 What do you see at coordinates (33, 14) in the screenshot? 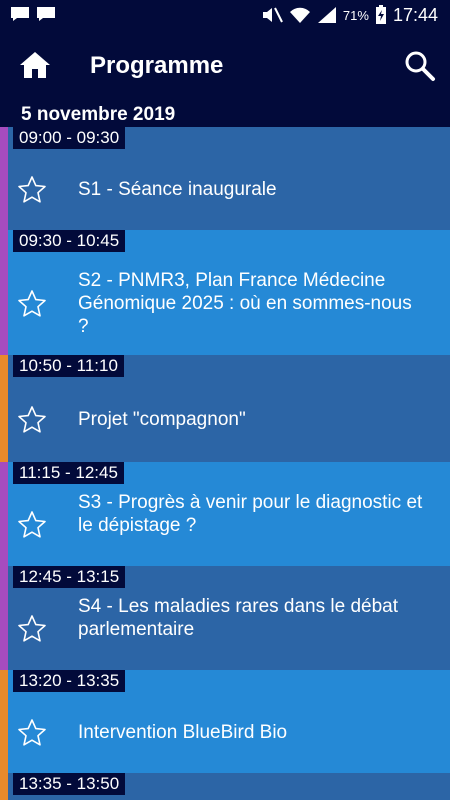
I see `notification-icons` at bounding box center [33, 14].